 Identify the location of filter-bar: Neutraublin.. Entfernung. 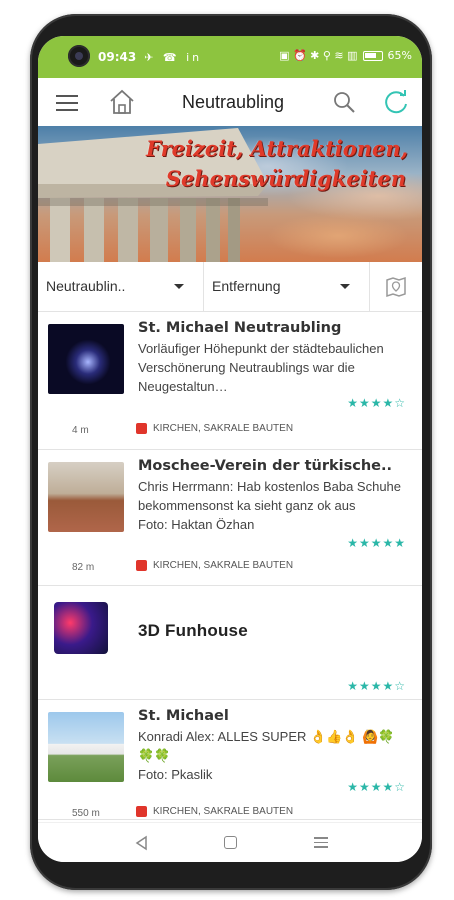
(230, 287).